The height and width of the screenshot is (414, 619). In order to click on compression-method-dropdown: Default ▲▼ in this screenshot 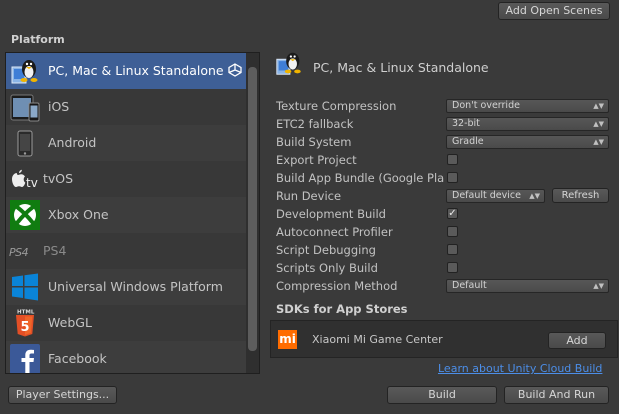, I will do `click(527, 286)`.